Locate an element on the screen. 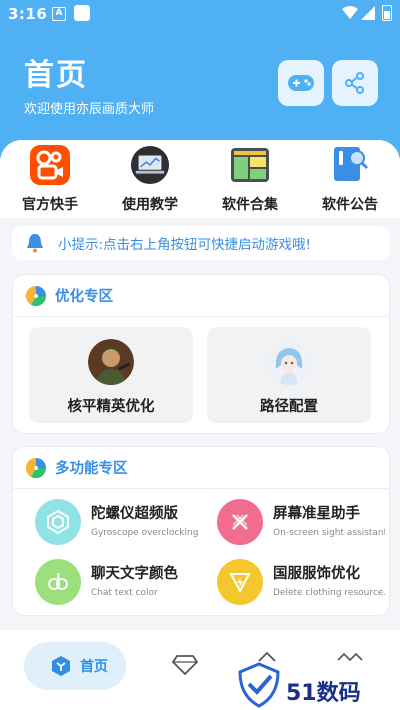  kuaishou-icon is located at coordinates (50, 165).